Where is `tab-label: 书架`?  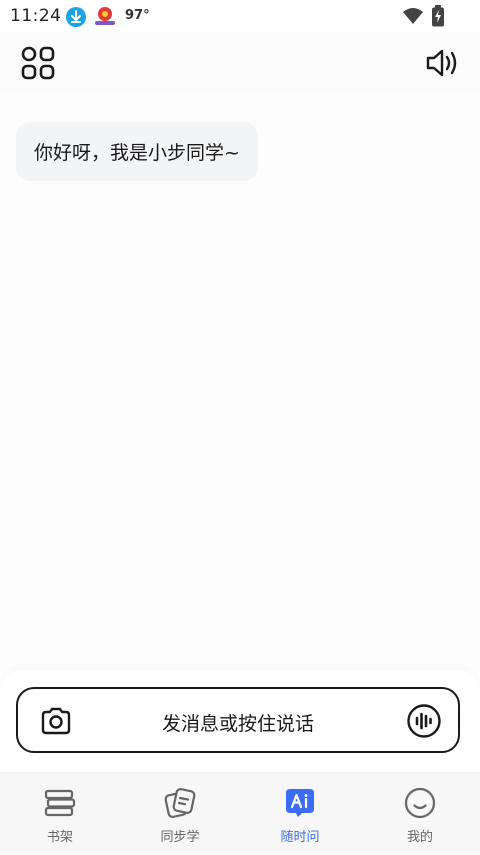
tab-label: 书架 is located at coordinates (59, 837).